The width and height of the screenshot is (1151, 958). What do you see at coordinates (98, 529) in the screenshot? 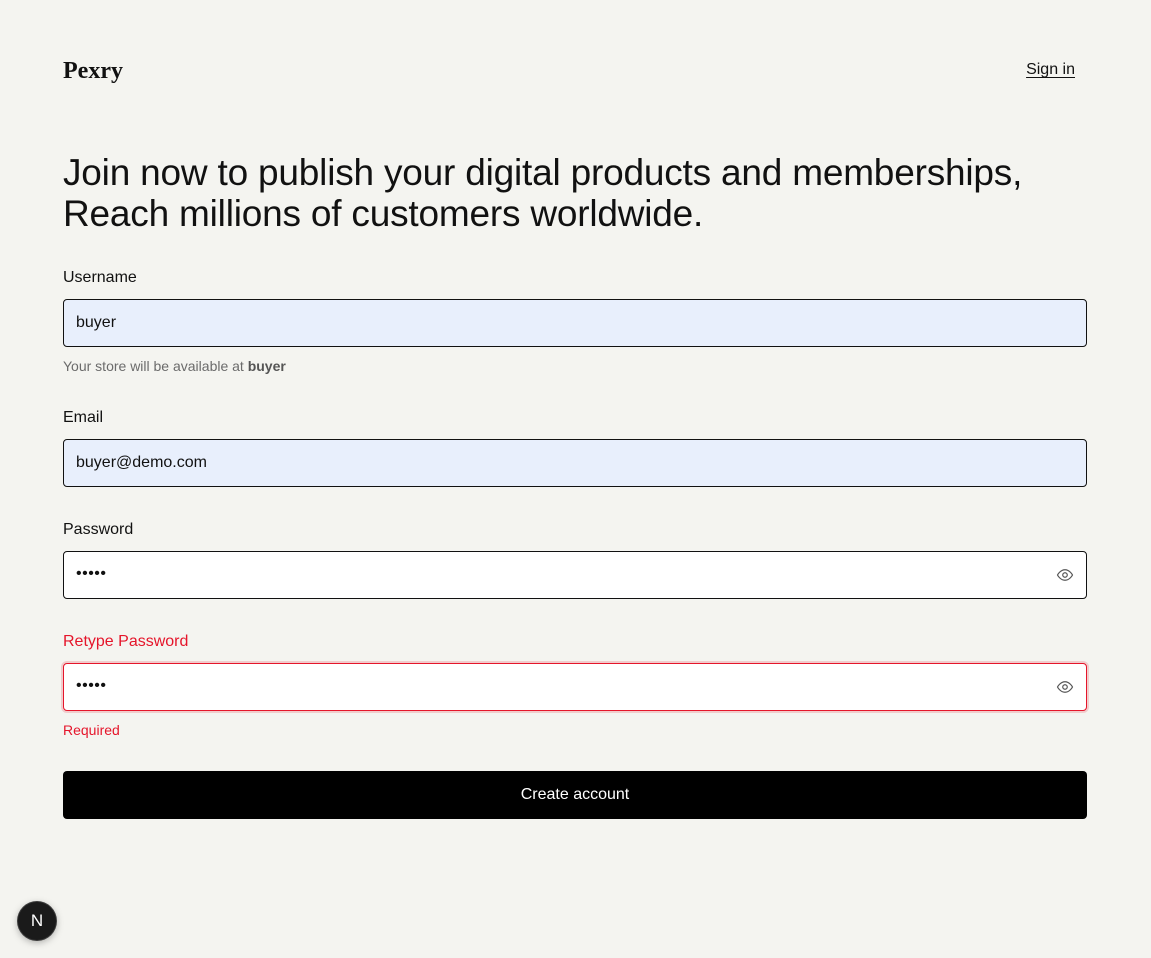
I see `password-label: Password` at bounding box center [98, 529].